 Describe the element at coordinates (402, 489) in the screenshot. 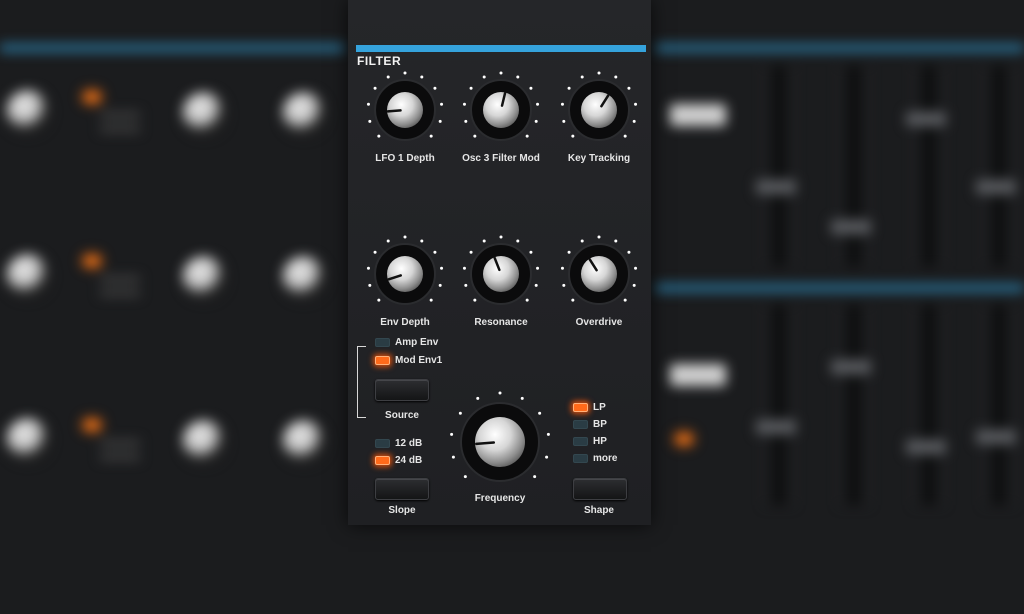

I see `slope-button` at that location.